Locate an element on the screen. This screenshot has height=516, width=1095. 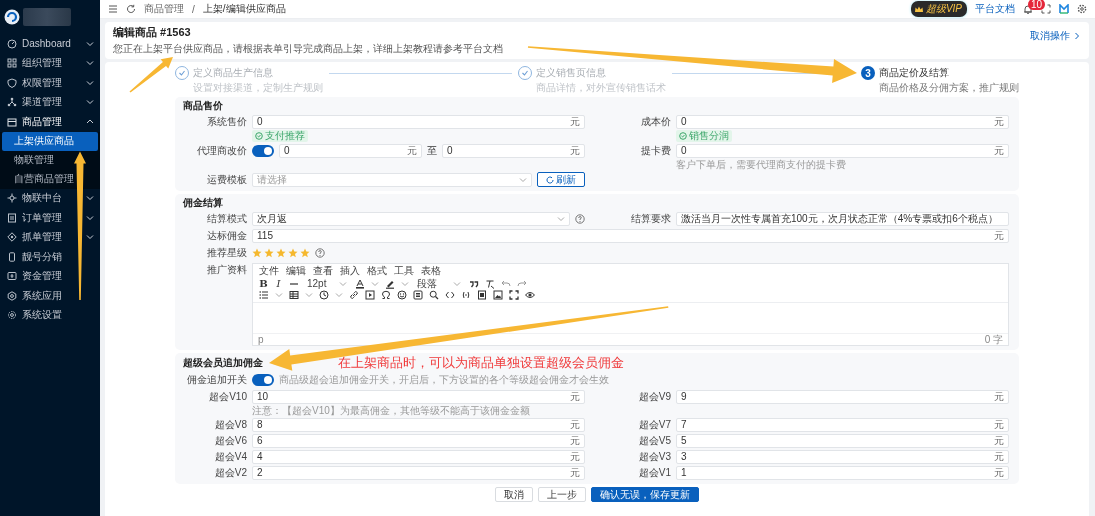
editor-menu-item: 表格 is located at coordinates (431, 270).